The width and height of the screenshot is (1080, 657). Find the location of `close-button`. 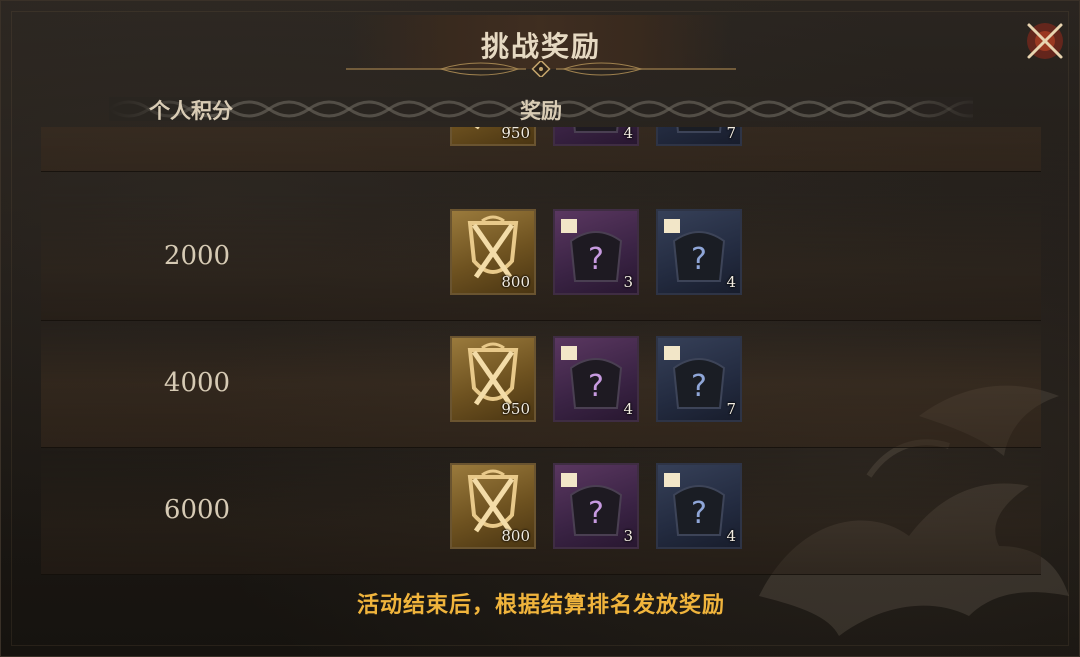

close-button is located at coordinates (1045, 41).